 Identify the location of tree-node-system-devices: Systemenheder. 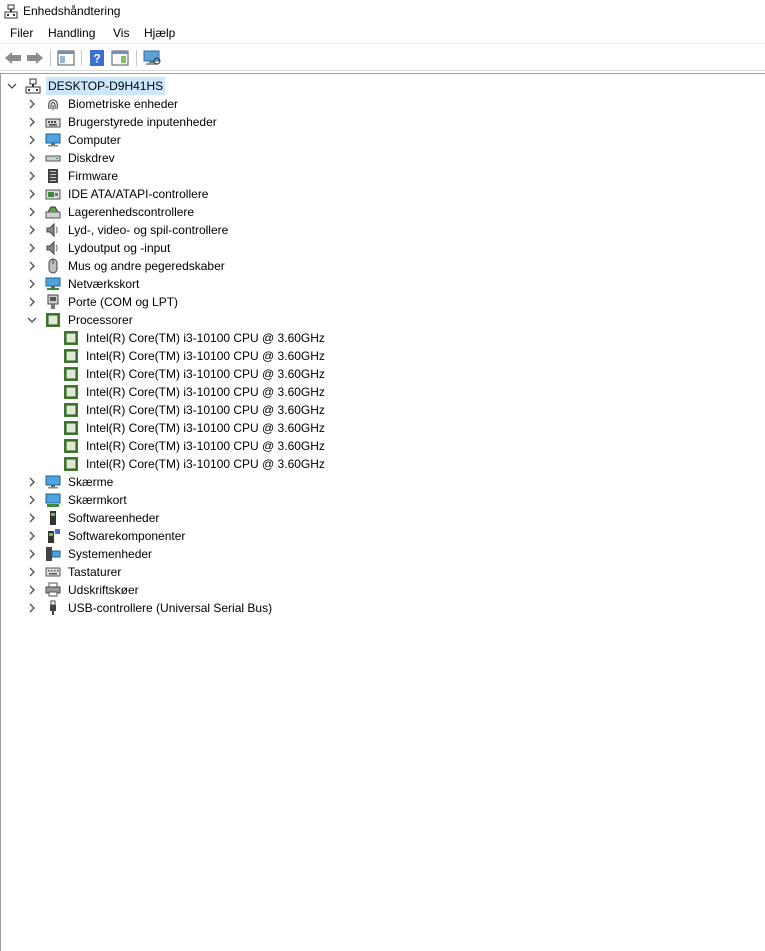
(90, 554).